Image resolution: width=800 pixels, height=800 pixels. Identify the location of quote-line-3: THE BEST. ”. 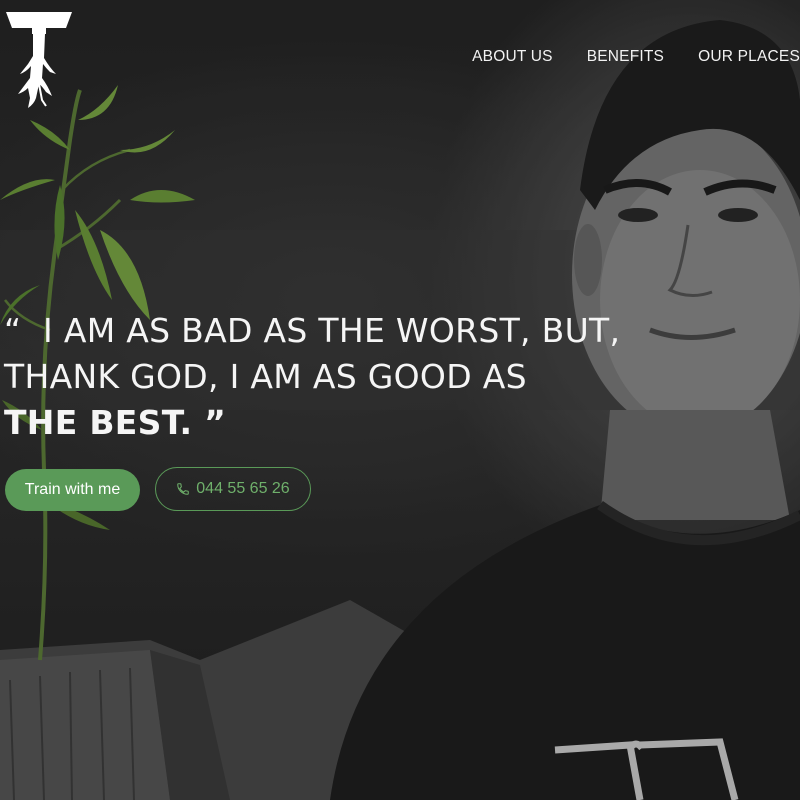
(304, 423).